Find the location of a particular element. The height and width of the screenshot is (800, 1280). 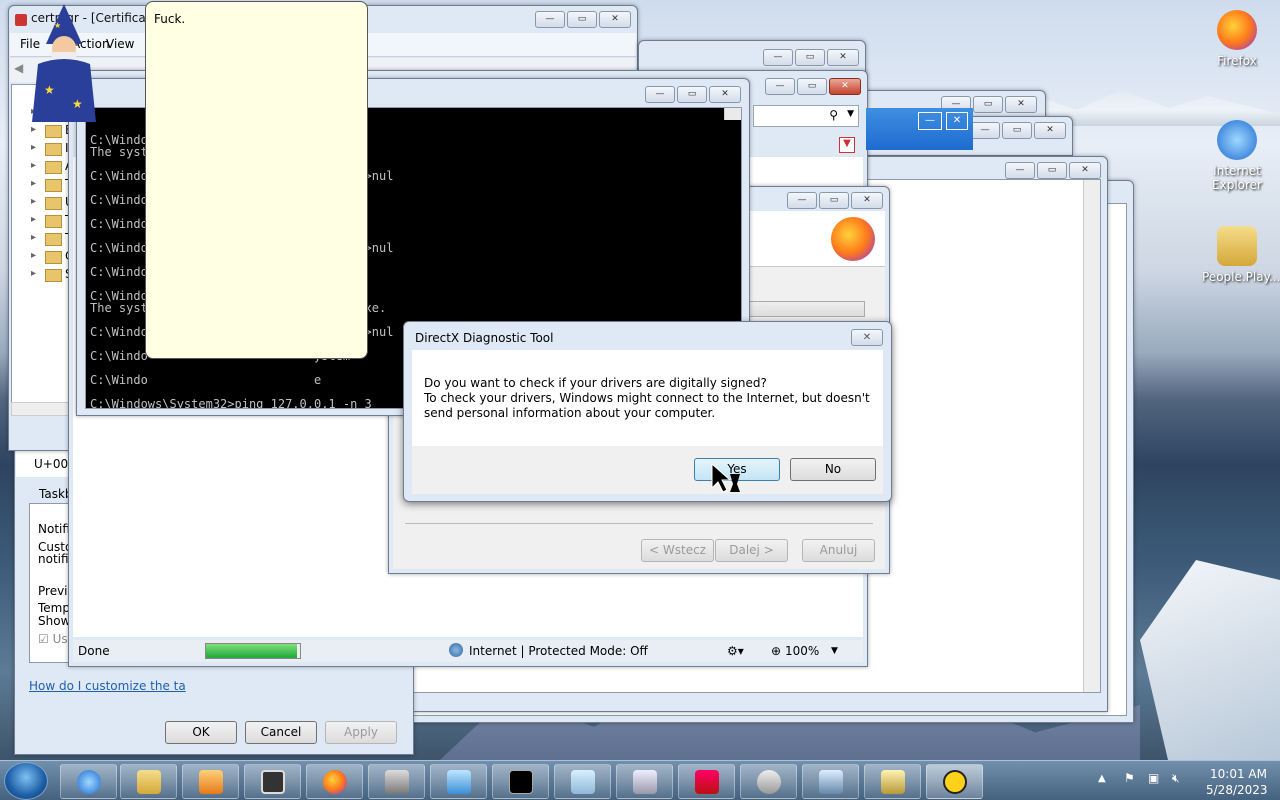

taskbar-app is located at coordinates (272, 781).